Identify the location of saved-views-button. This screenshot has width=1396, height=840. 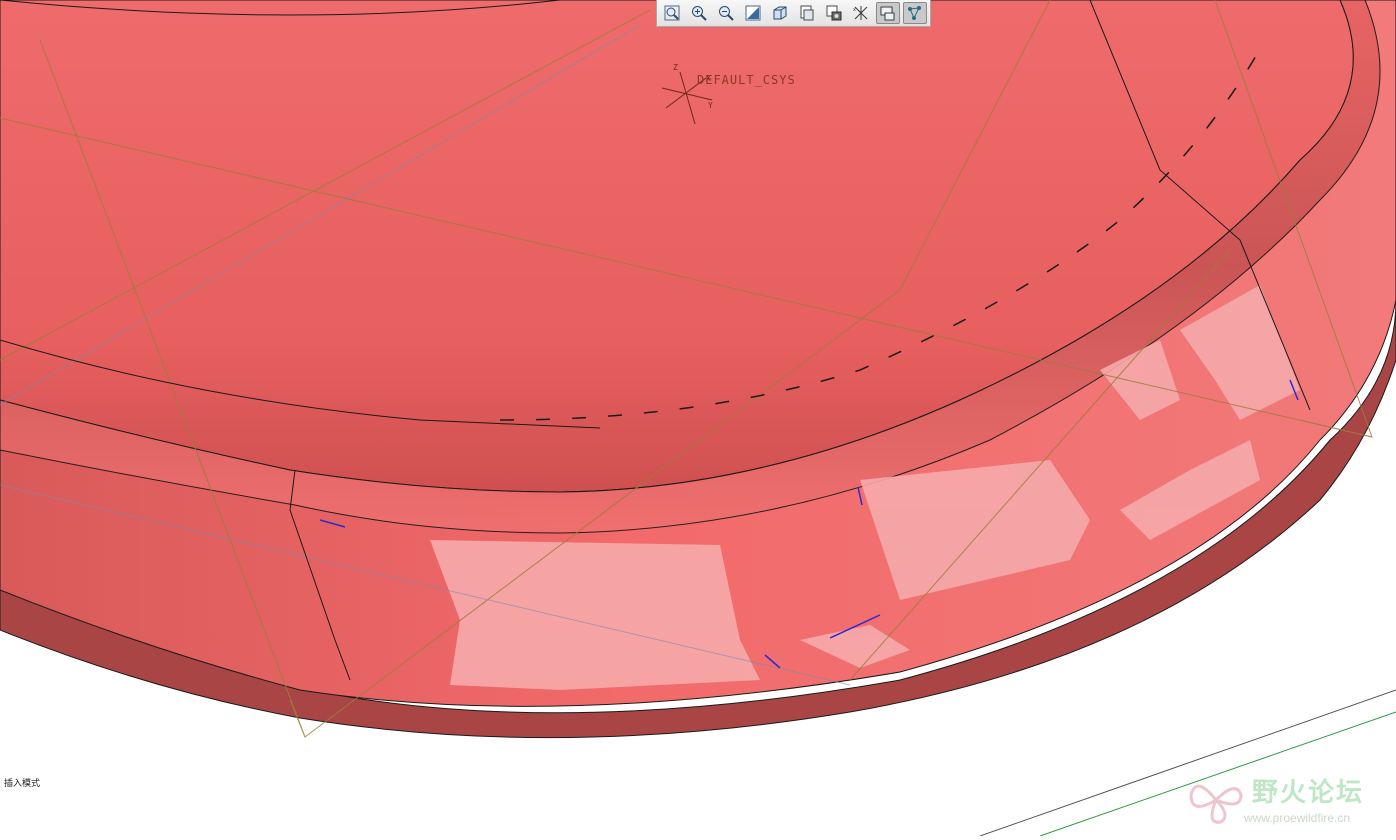
(807, 13).